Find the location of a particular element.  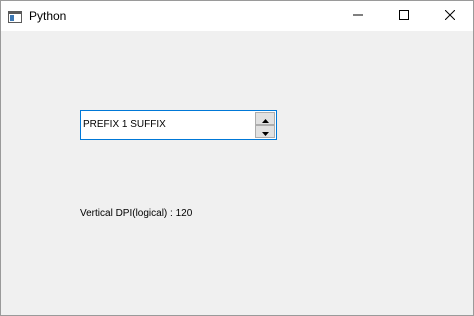

vertical-dpi-label: Vertical DPI(logical) : 120 is located at coordinates (136, 213).